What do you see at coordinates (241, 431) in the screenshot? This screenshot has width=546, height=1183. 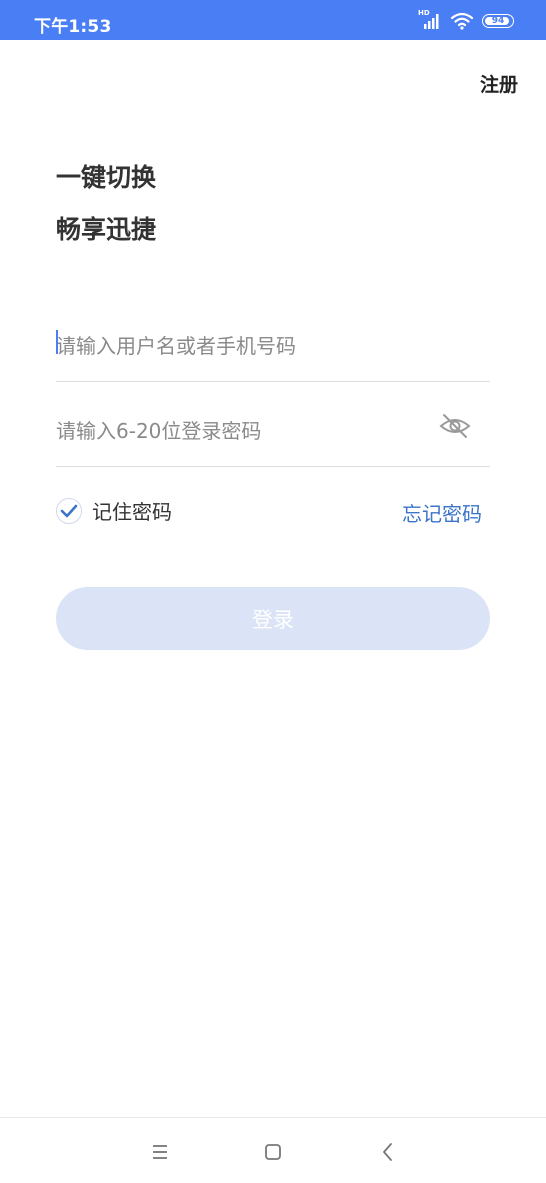 I see `password-input` at bounding box center [241, 431].